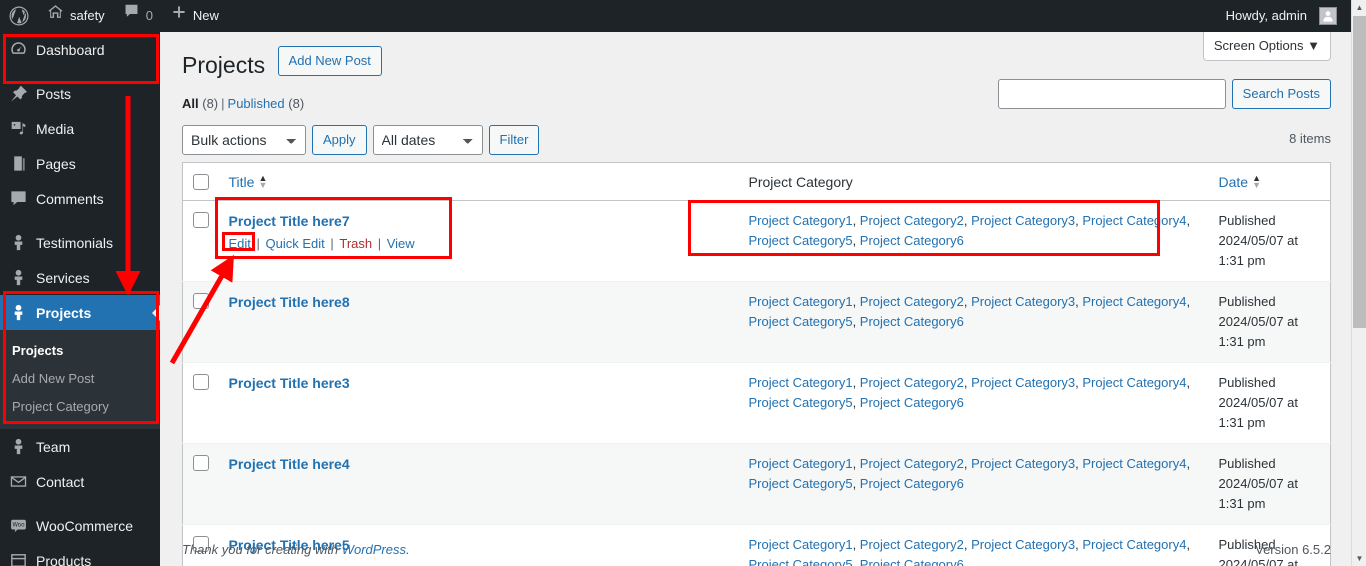 The width and height of the screenshot is (1366, 566). Describe the element at coordinates (131, 16) in the screenshot. I see `comment-bubble-icon` at that location.